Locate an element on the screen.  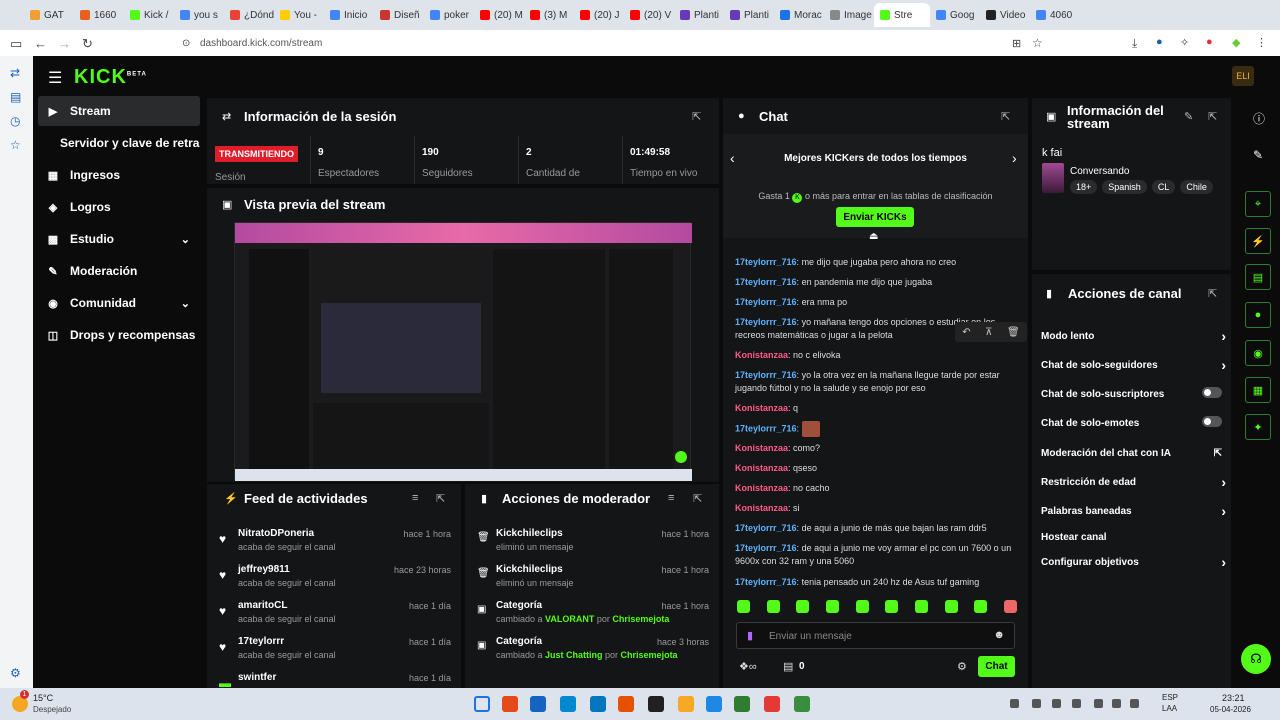
feed-filter-icon: ≡ is located at coordinates (415, 498).